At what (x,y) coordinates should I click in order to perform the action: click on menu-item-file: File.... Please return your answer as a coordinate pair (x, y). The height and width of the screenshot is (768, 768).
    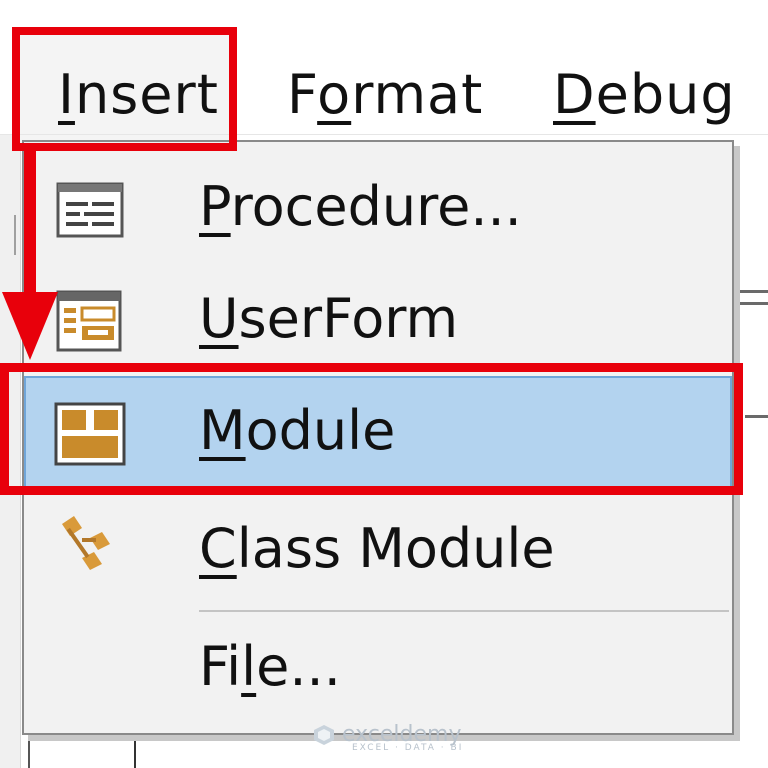
    Looking at the image, I should click on (378, 677).